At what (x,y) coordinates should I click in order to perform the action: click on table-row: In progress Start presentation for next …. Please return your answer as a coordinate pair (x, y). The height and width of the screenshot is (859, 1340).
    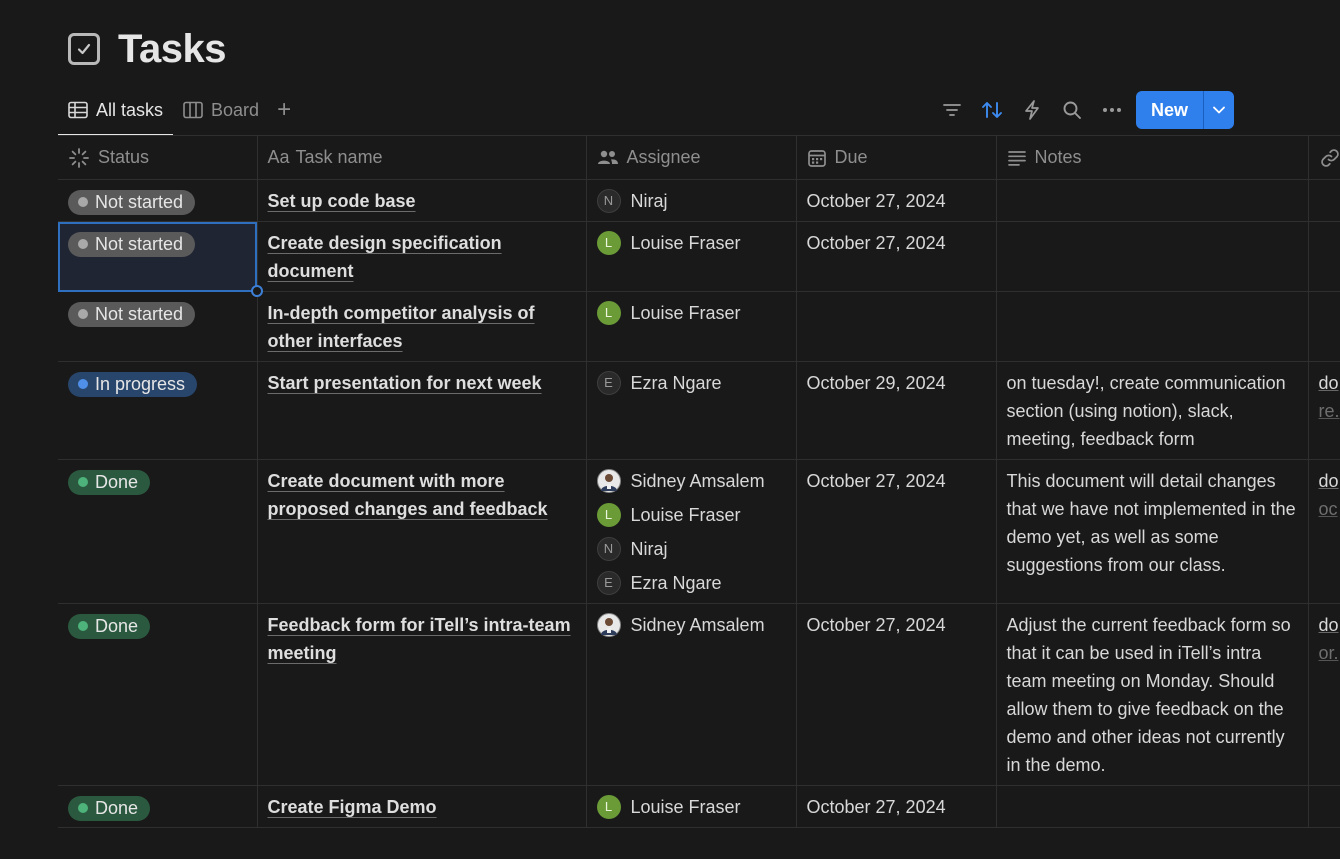
    Looking at the image, I should click on (699, 411).